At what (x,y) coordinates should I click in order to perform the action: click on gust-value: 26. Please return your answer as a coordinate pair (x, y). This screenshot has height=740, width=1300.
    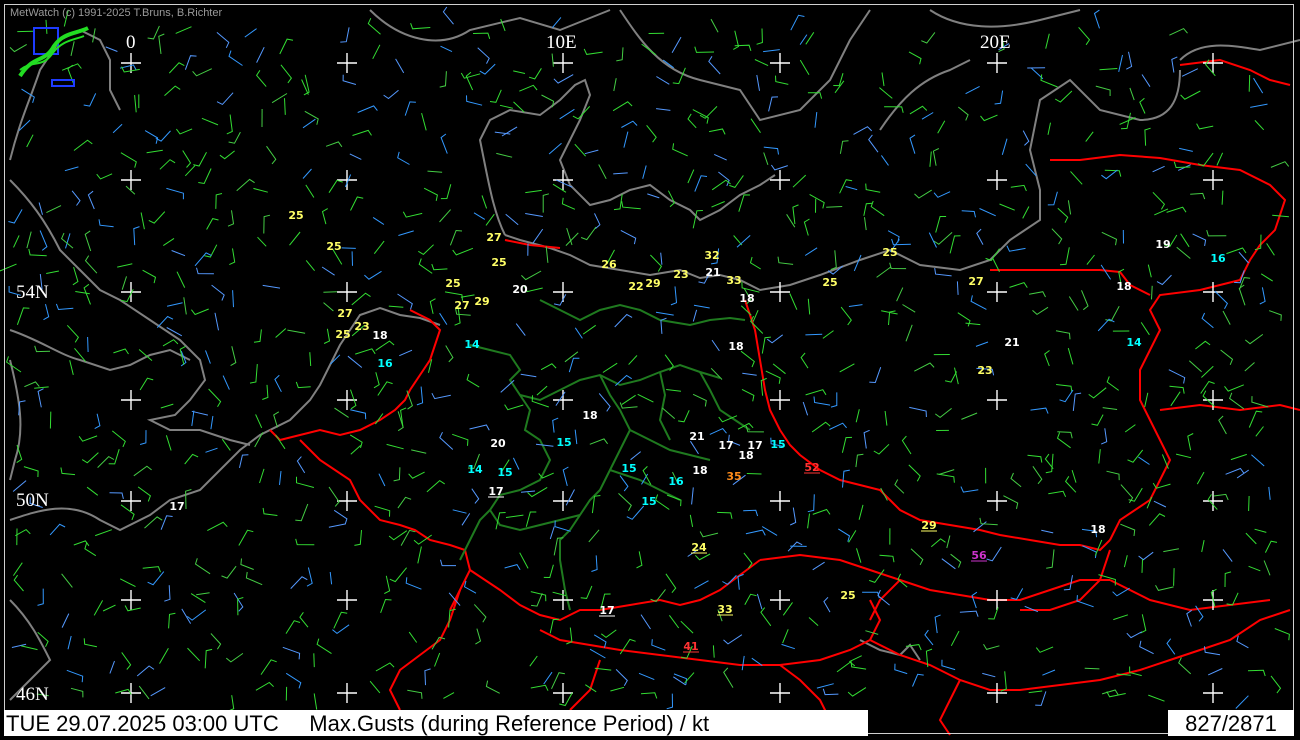
    Looking at the image, I should click on (609, 264).